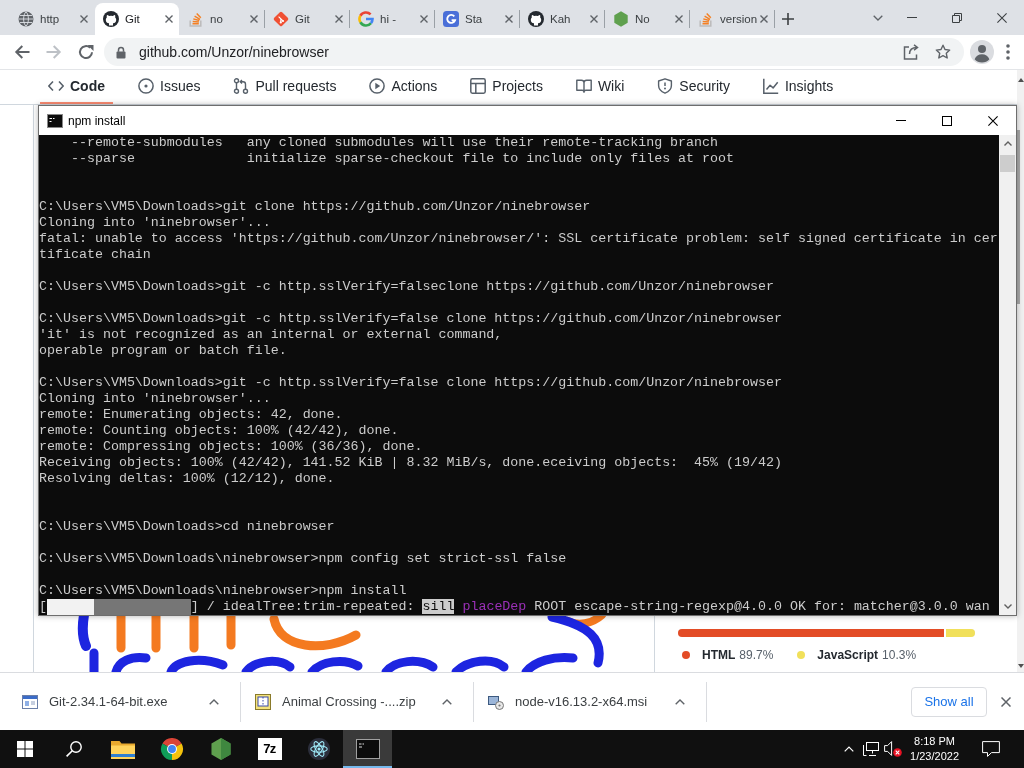  I want to click on book-icon, so click(583, 86).